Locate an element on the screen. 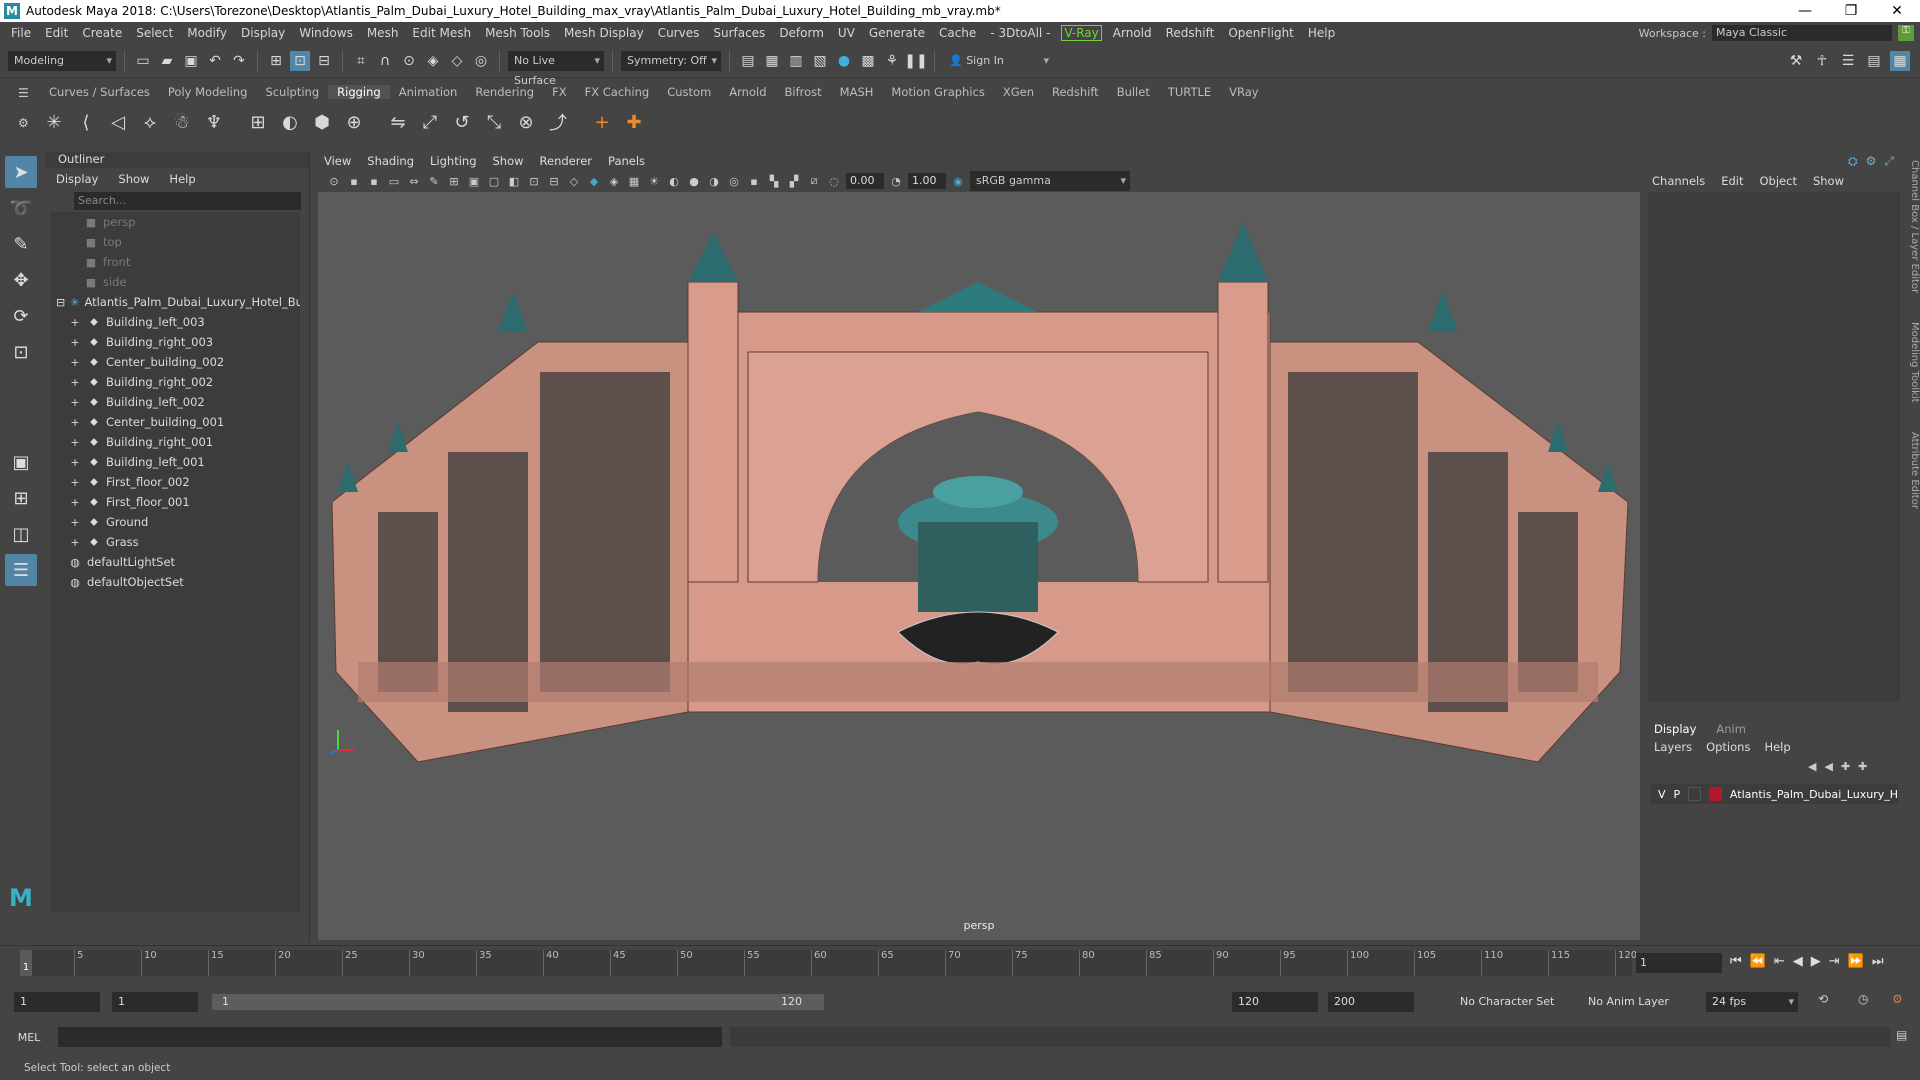 This screenshot has width=1920, height=1080. cluster-icon: ◐ is located at coordinates (290, 122).